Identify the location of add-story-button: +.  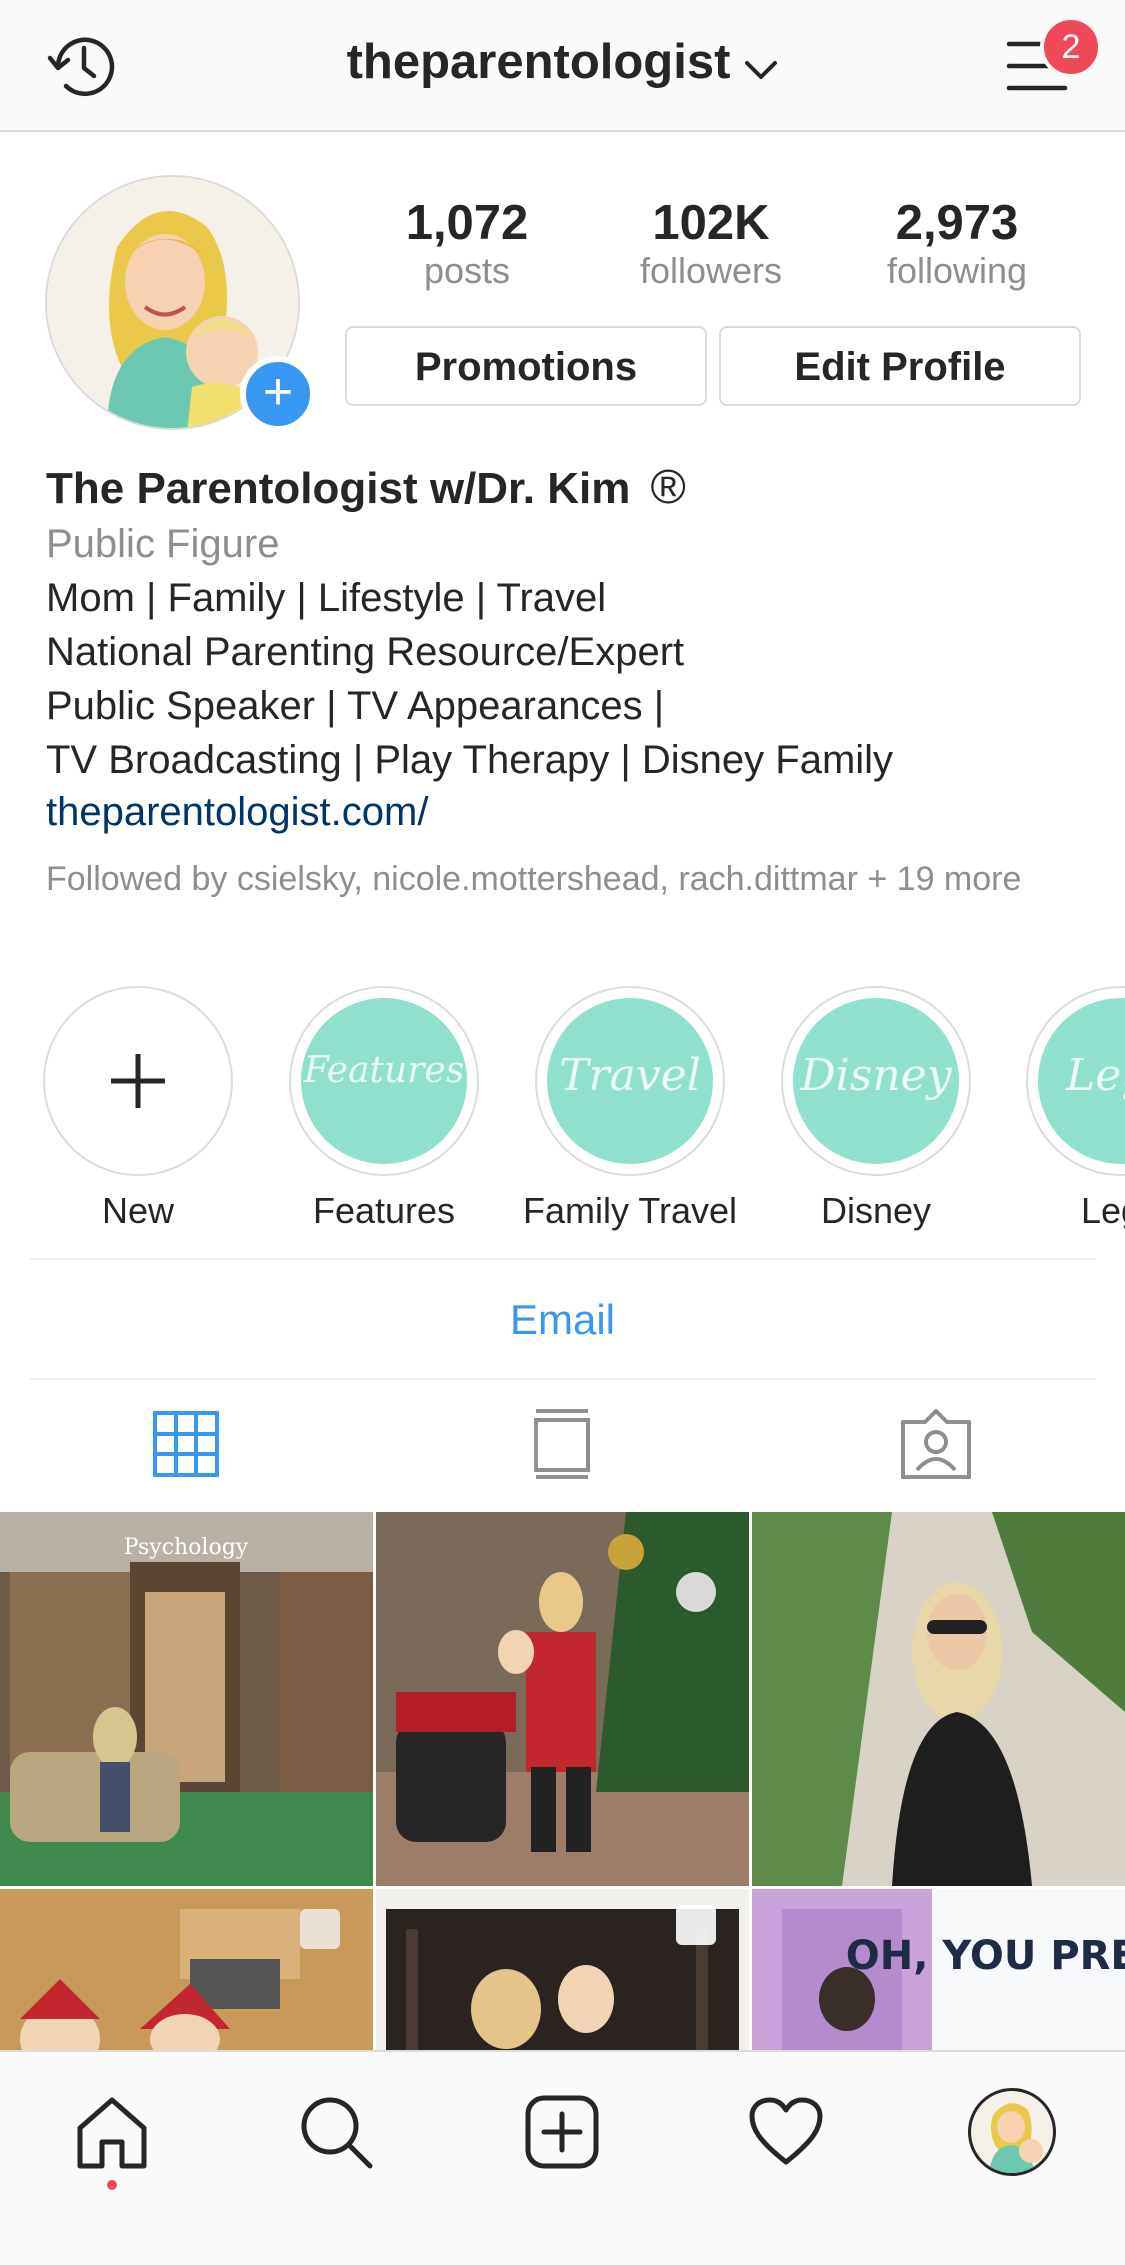
(278, 394).